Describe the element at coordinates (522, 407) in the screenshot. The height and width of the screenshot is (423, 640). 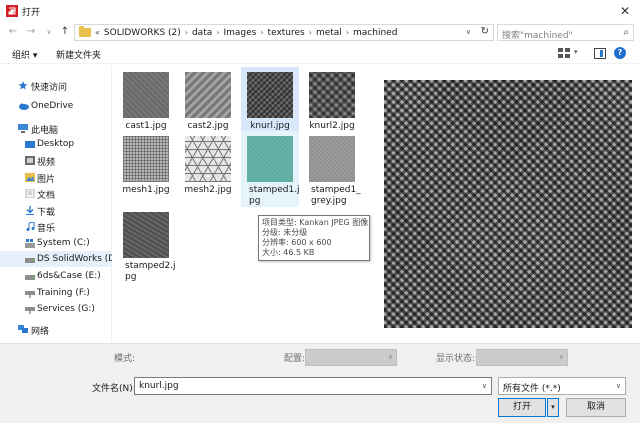
I see `open-button: 打开` at that location.